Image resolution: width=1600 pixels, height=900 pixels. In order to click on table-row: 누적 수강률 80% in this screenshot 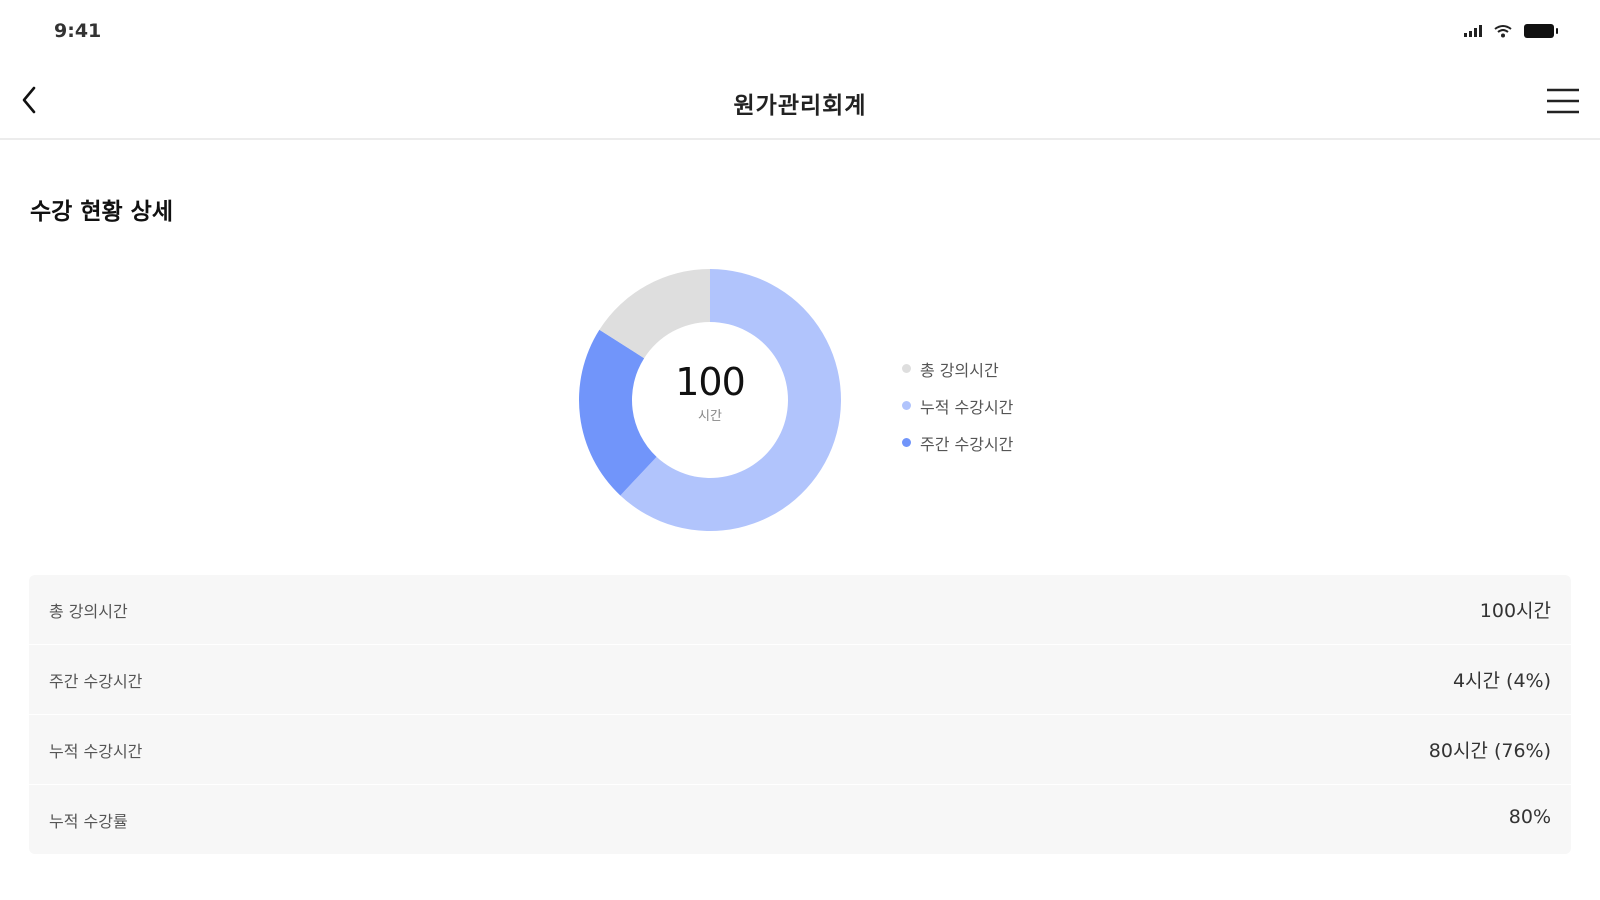, I will do `click(800, 819)`.